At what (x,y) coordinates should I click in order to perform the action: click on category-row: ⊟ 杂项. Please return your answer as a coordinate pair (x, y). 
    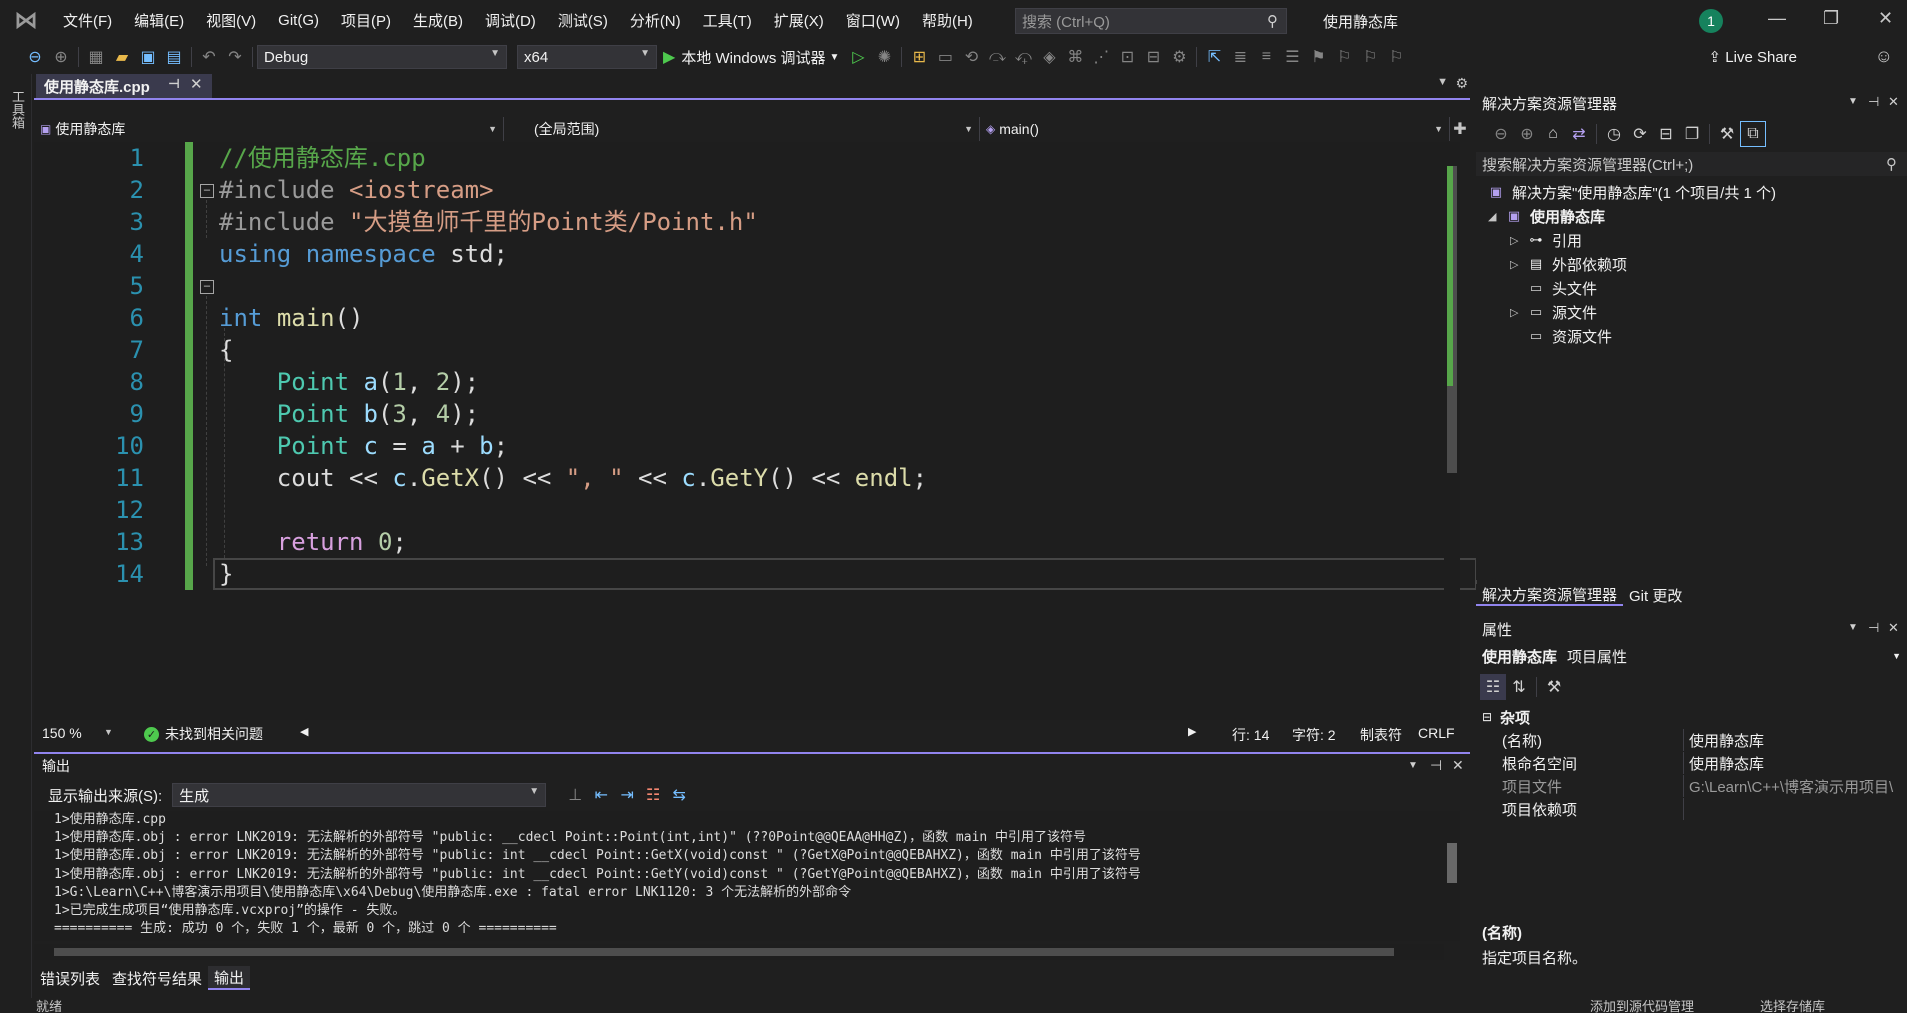
    Looking at the image, I should click on (1691, 717).